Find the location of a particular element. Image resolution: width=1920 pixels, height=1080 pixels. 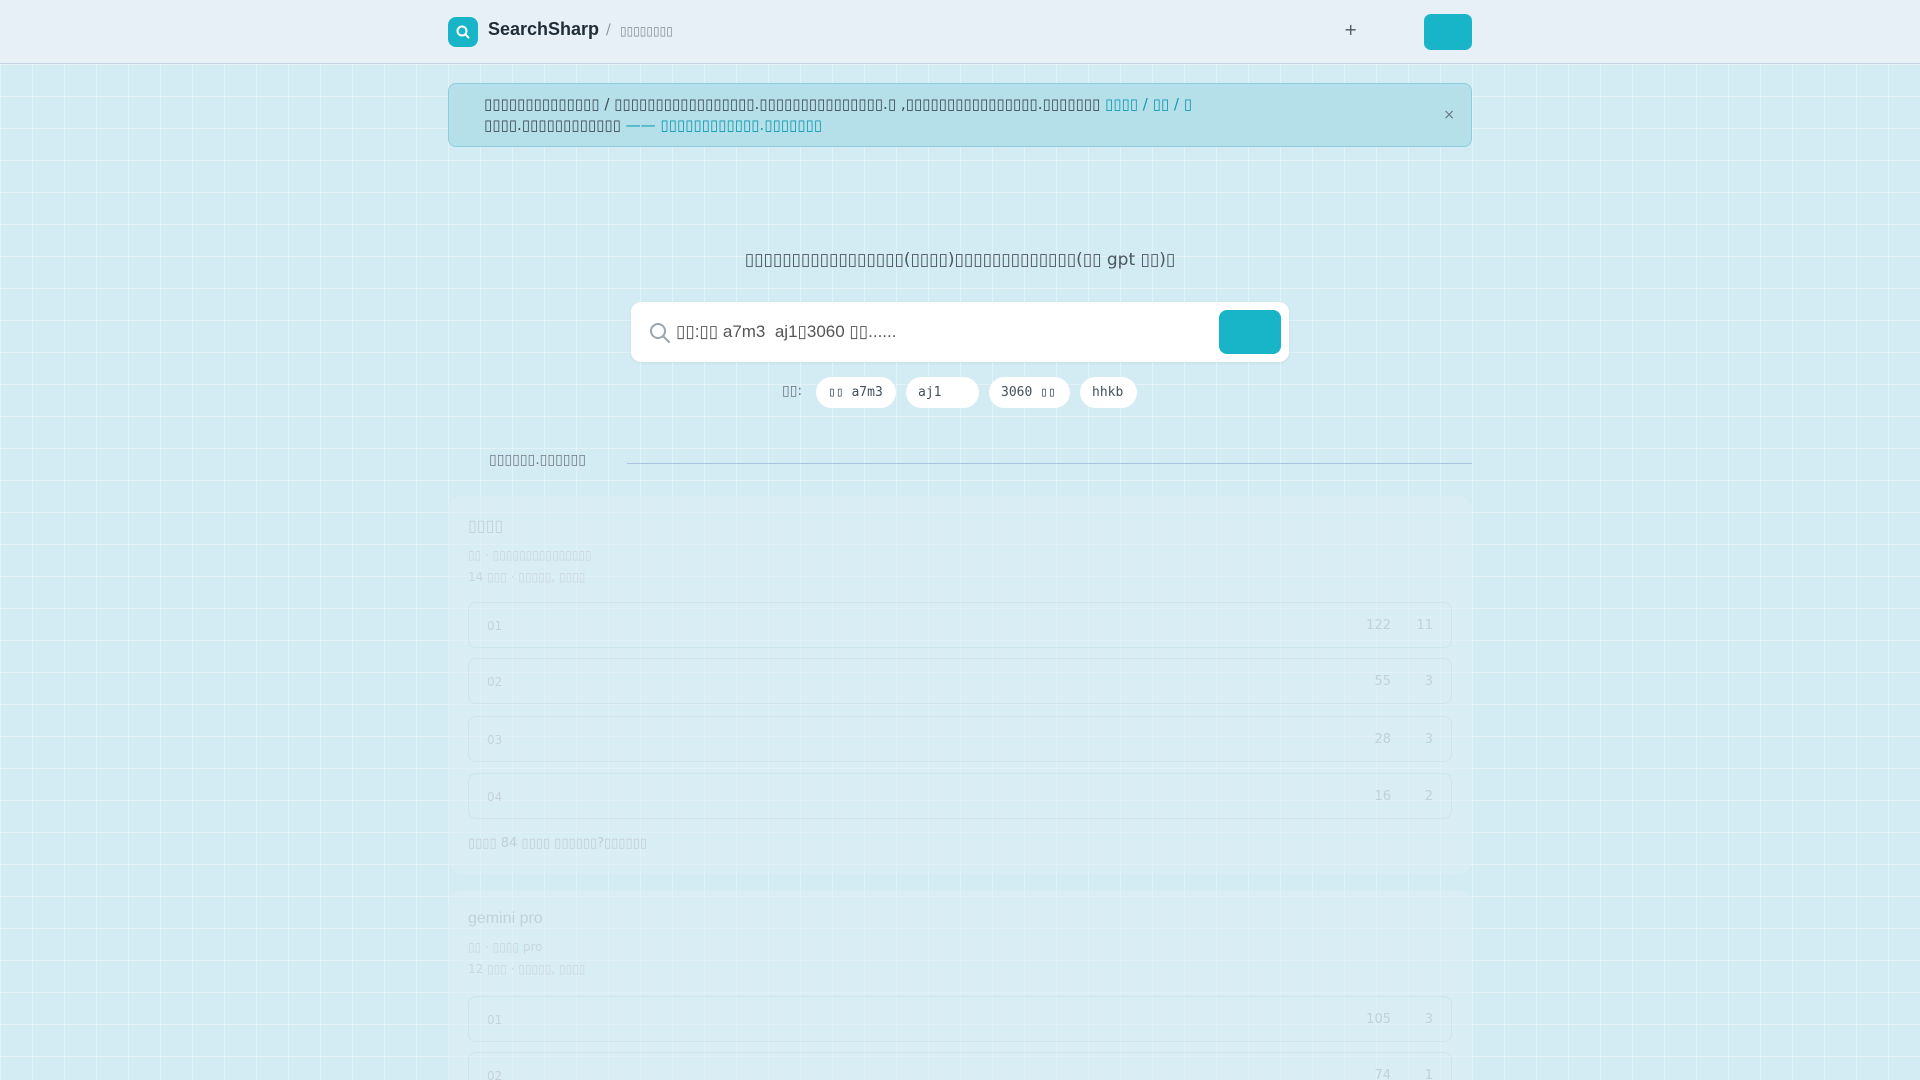

table-row: 02 74 1 is located at coordinates (960, 1066).